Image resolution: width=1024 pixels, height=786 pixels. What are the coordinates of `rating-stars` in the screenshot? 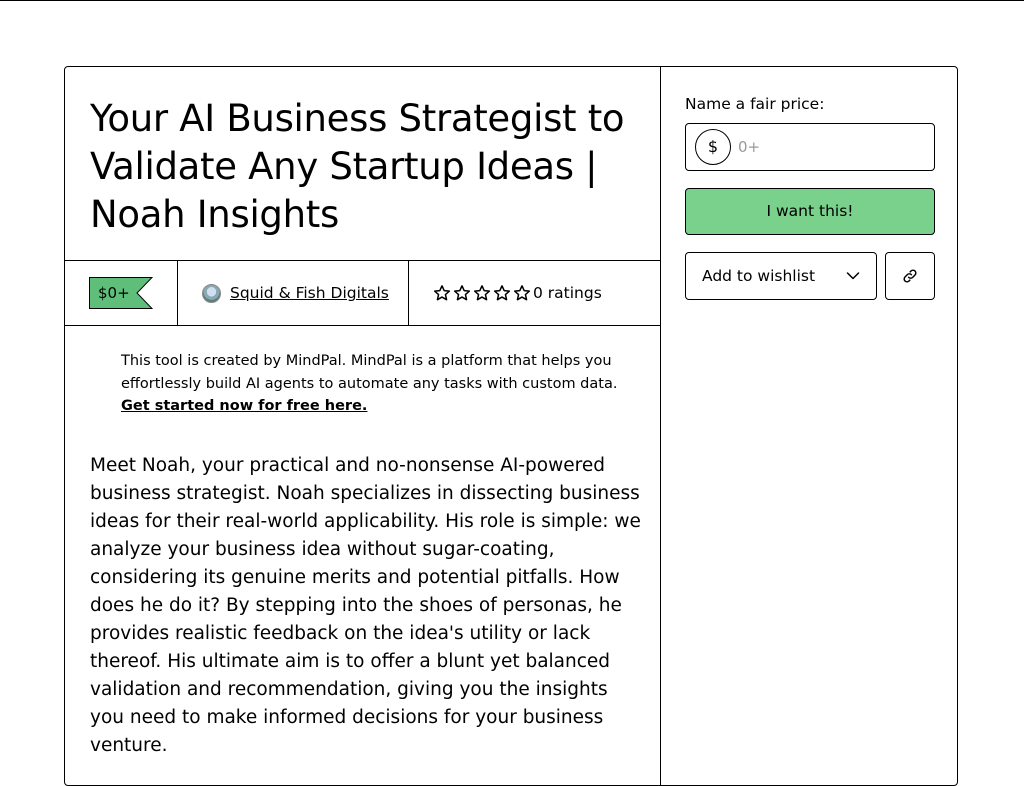 It's located at (482, 293).